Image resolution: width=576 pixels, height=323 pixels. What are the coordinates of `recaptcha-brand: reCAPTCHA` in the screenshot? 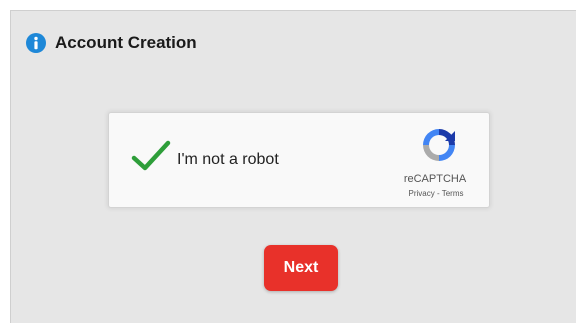 It's located at (435, 179).